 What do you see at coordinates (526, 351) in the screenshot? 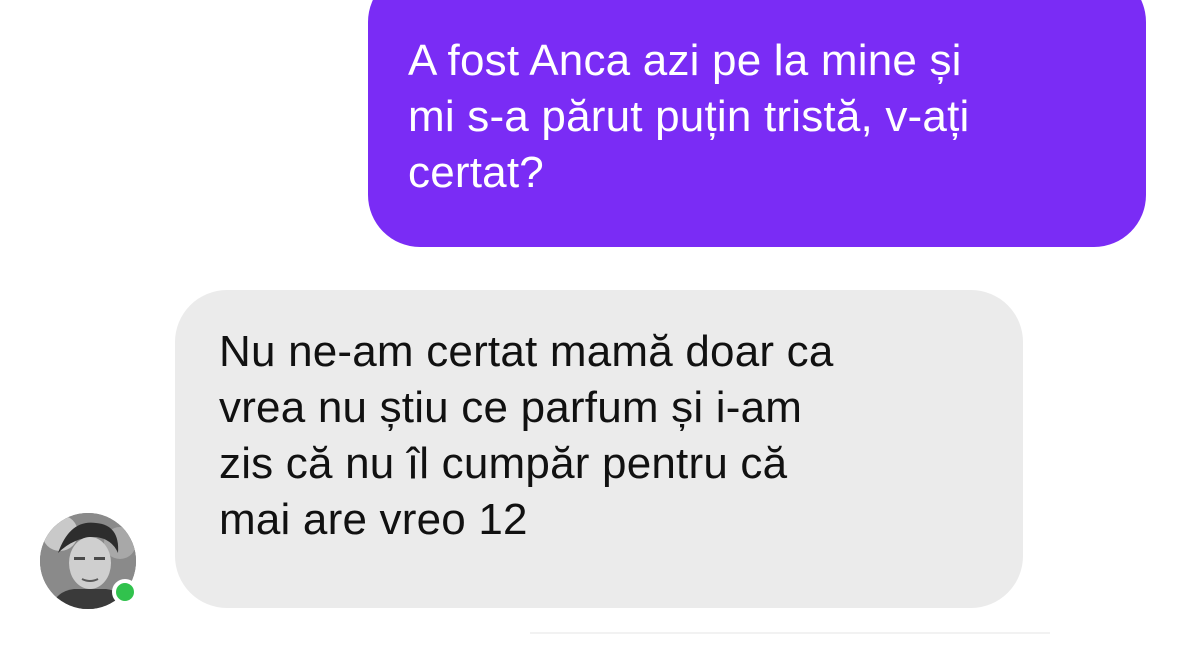
I see `message-text-line: Nu ne-am certat mamă doar ca` at bounding box center [526, 351].